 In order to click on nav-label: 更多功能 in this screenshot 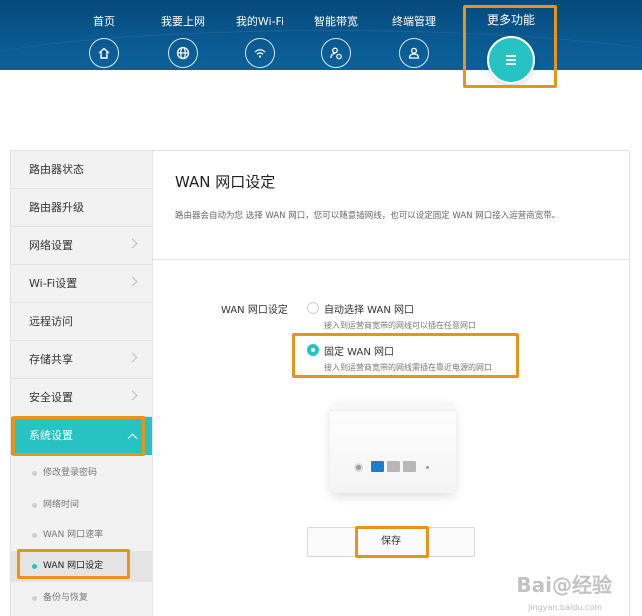, I will do `click(510, 20)`.